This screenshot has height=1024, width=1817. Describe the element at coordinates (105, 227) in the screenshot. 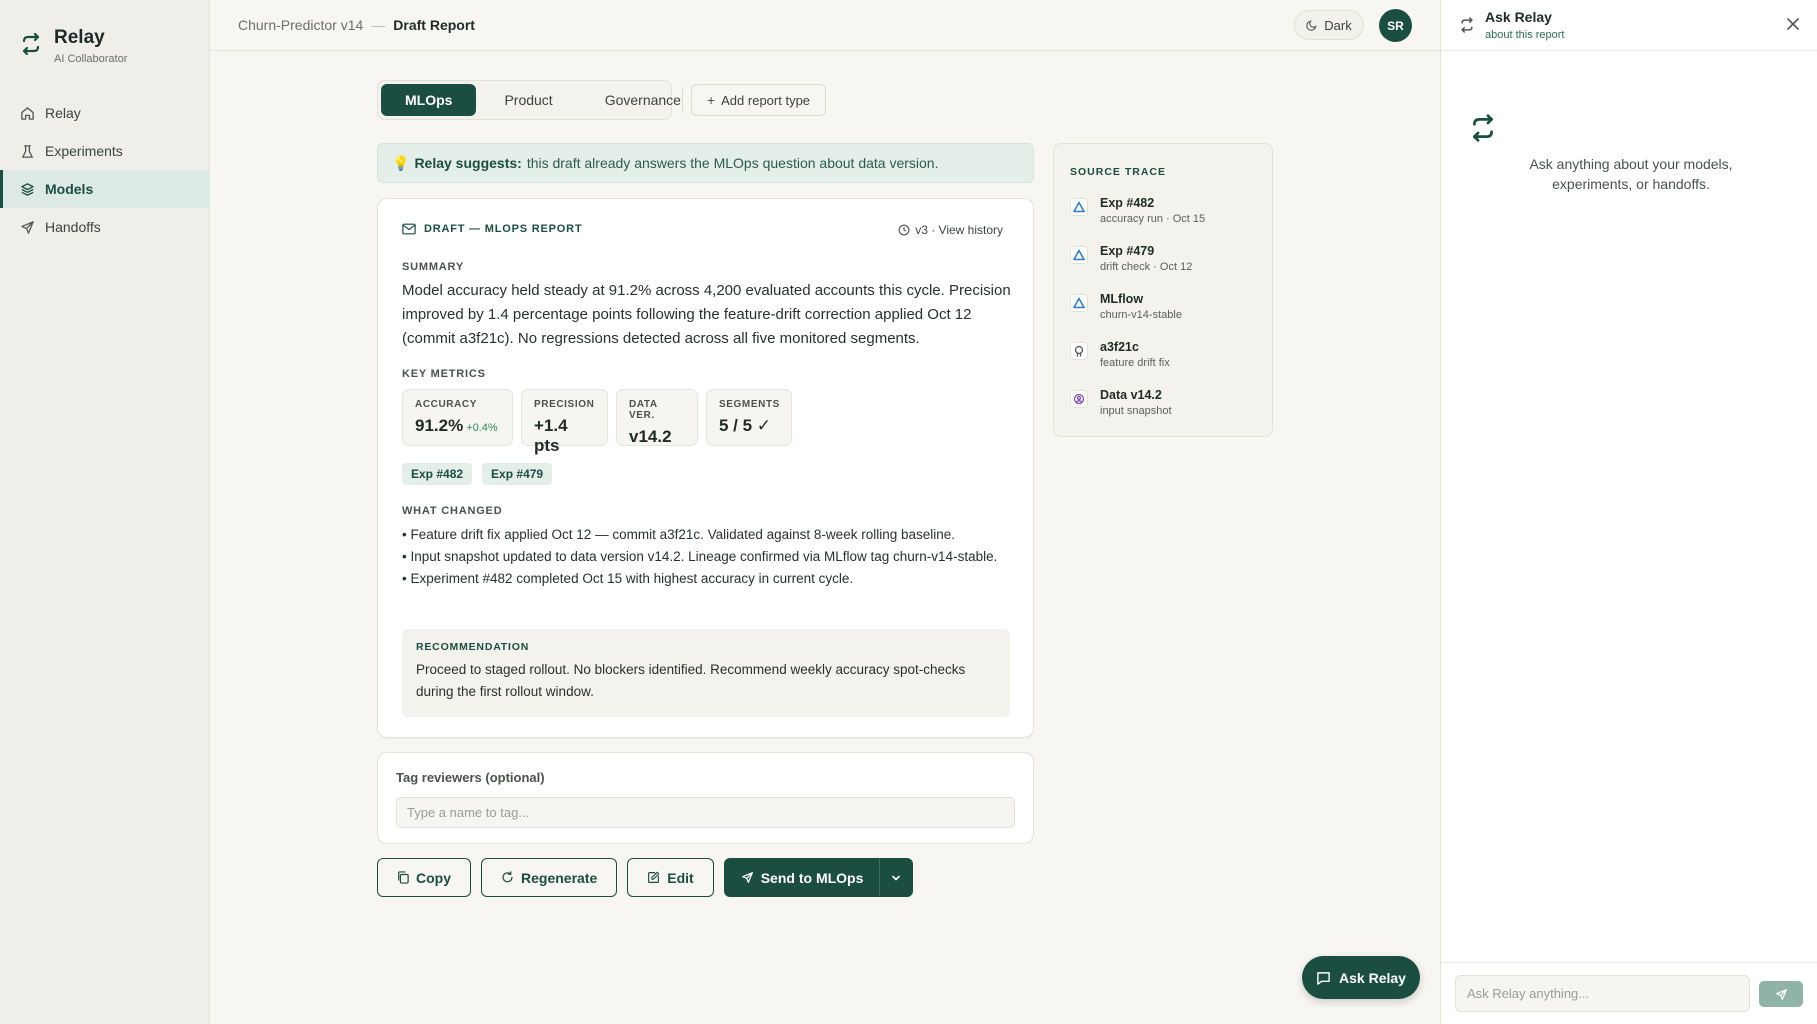

I see `sidebar-item-handoffs: Handoffs` at that location.